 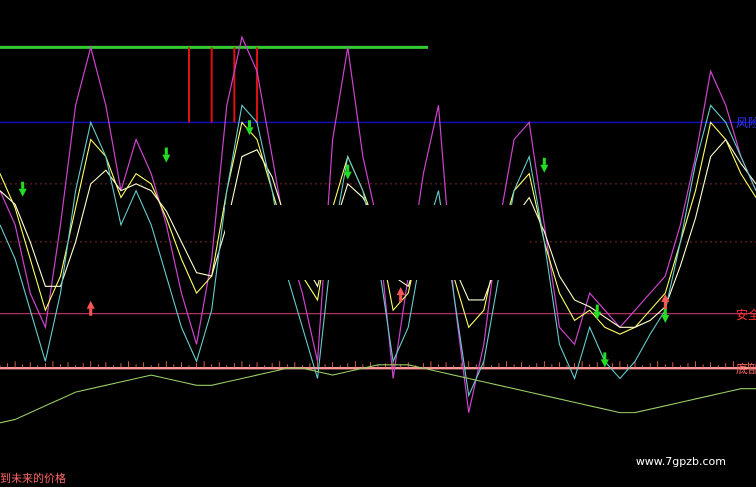 What do you see at coordinates (746, 369) in the screenshot?
I see `pink-level-label: 底部` at bounding box center [746, 369].